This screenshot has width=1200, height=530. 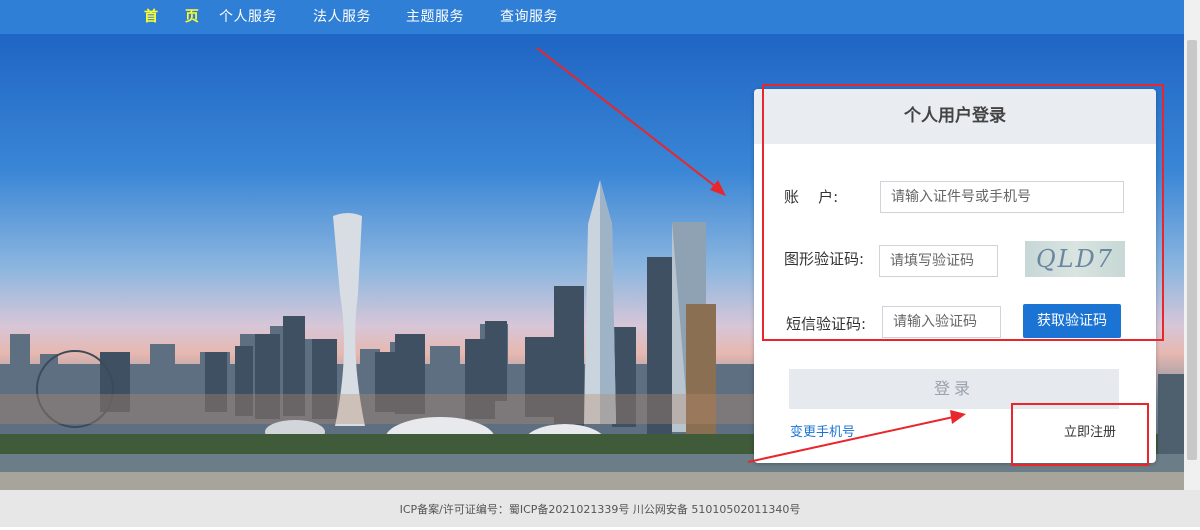 What do you see at coordinates (342, 16) in the screenshot?
I see `nav-item-corporate-services: 法人服务` at bounding box center [342, 16].